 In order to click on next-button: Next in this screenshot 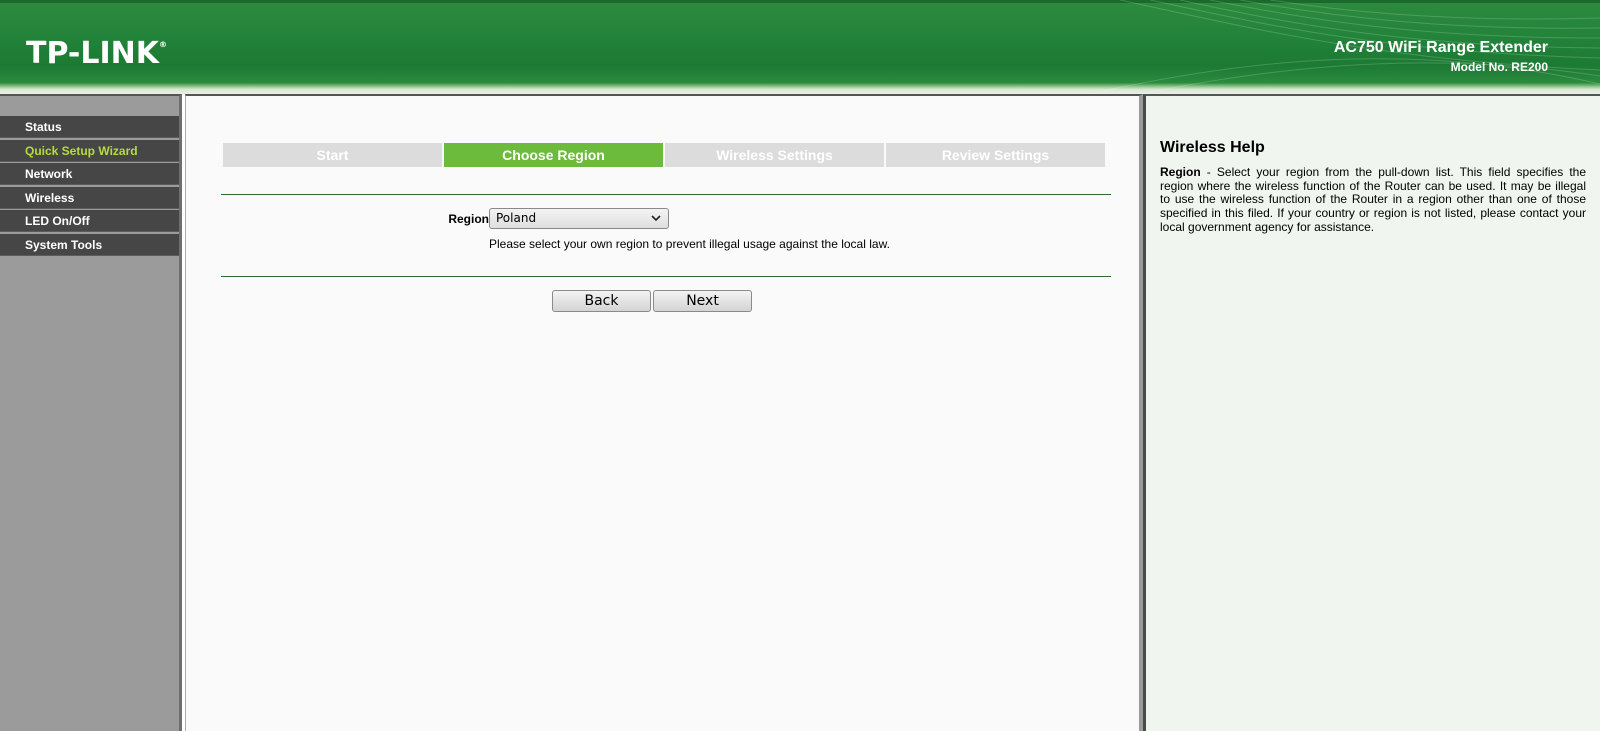, I will do `click(702, 301)`.